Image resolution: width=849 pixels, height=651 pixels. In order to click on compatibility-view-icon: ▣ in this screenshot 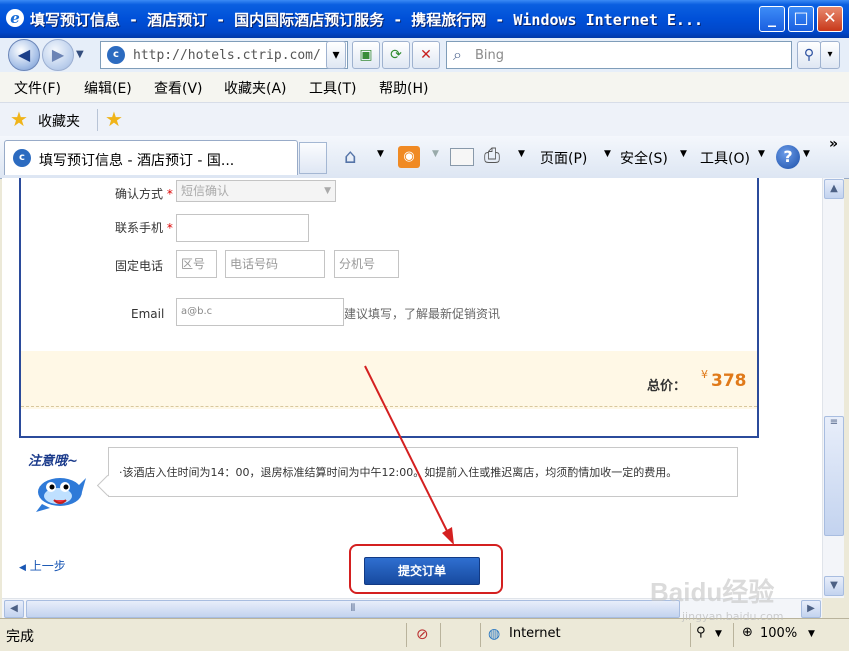, I will do `click(366, 55)`.